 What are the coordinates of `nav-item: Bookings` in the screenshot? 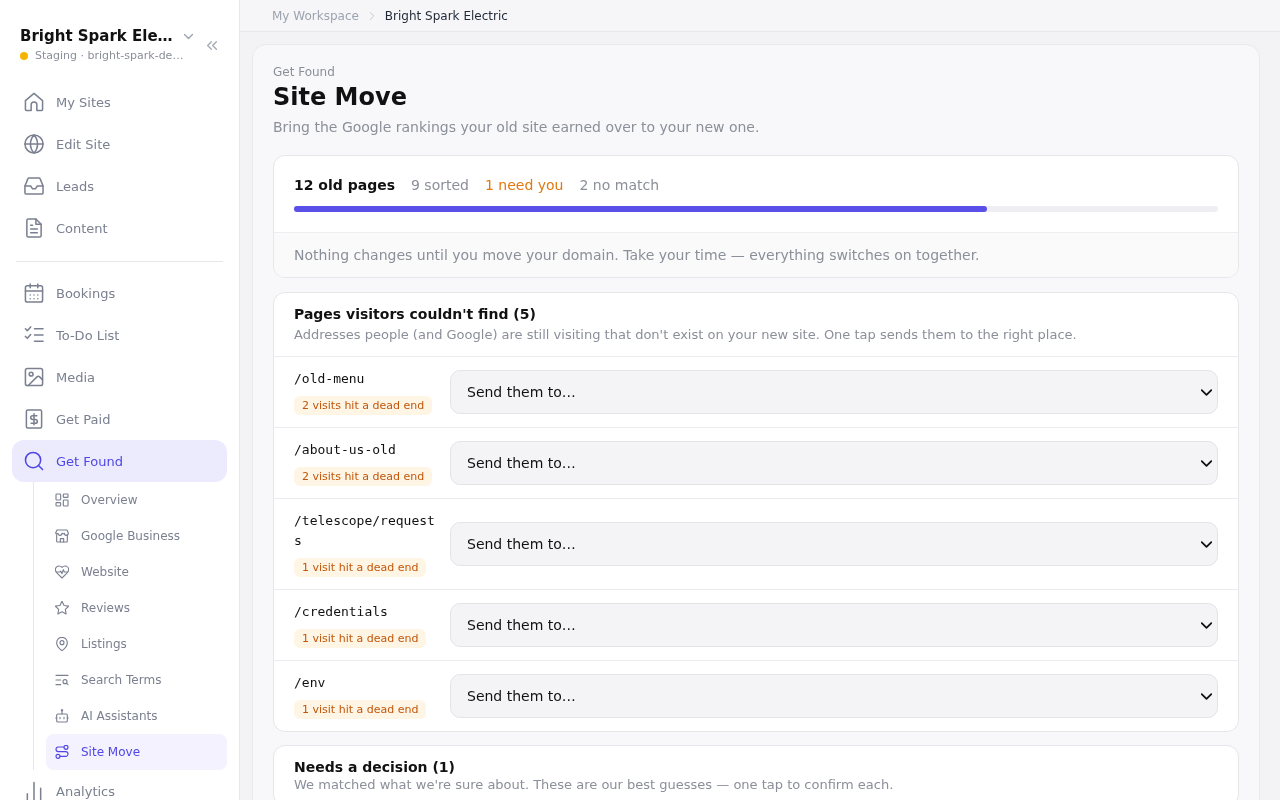 It's located at (119, 293).